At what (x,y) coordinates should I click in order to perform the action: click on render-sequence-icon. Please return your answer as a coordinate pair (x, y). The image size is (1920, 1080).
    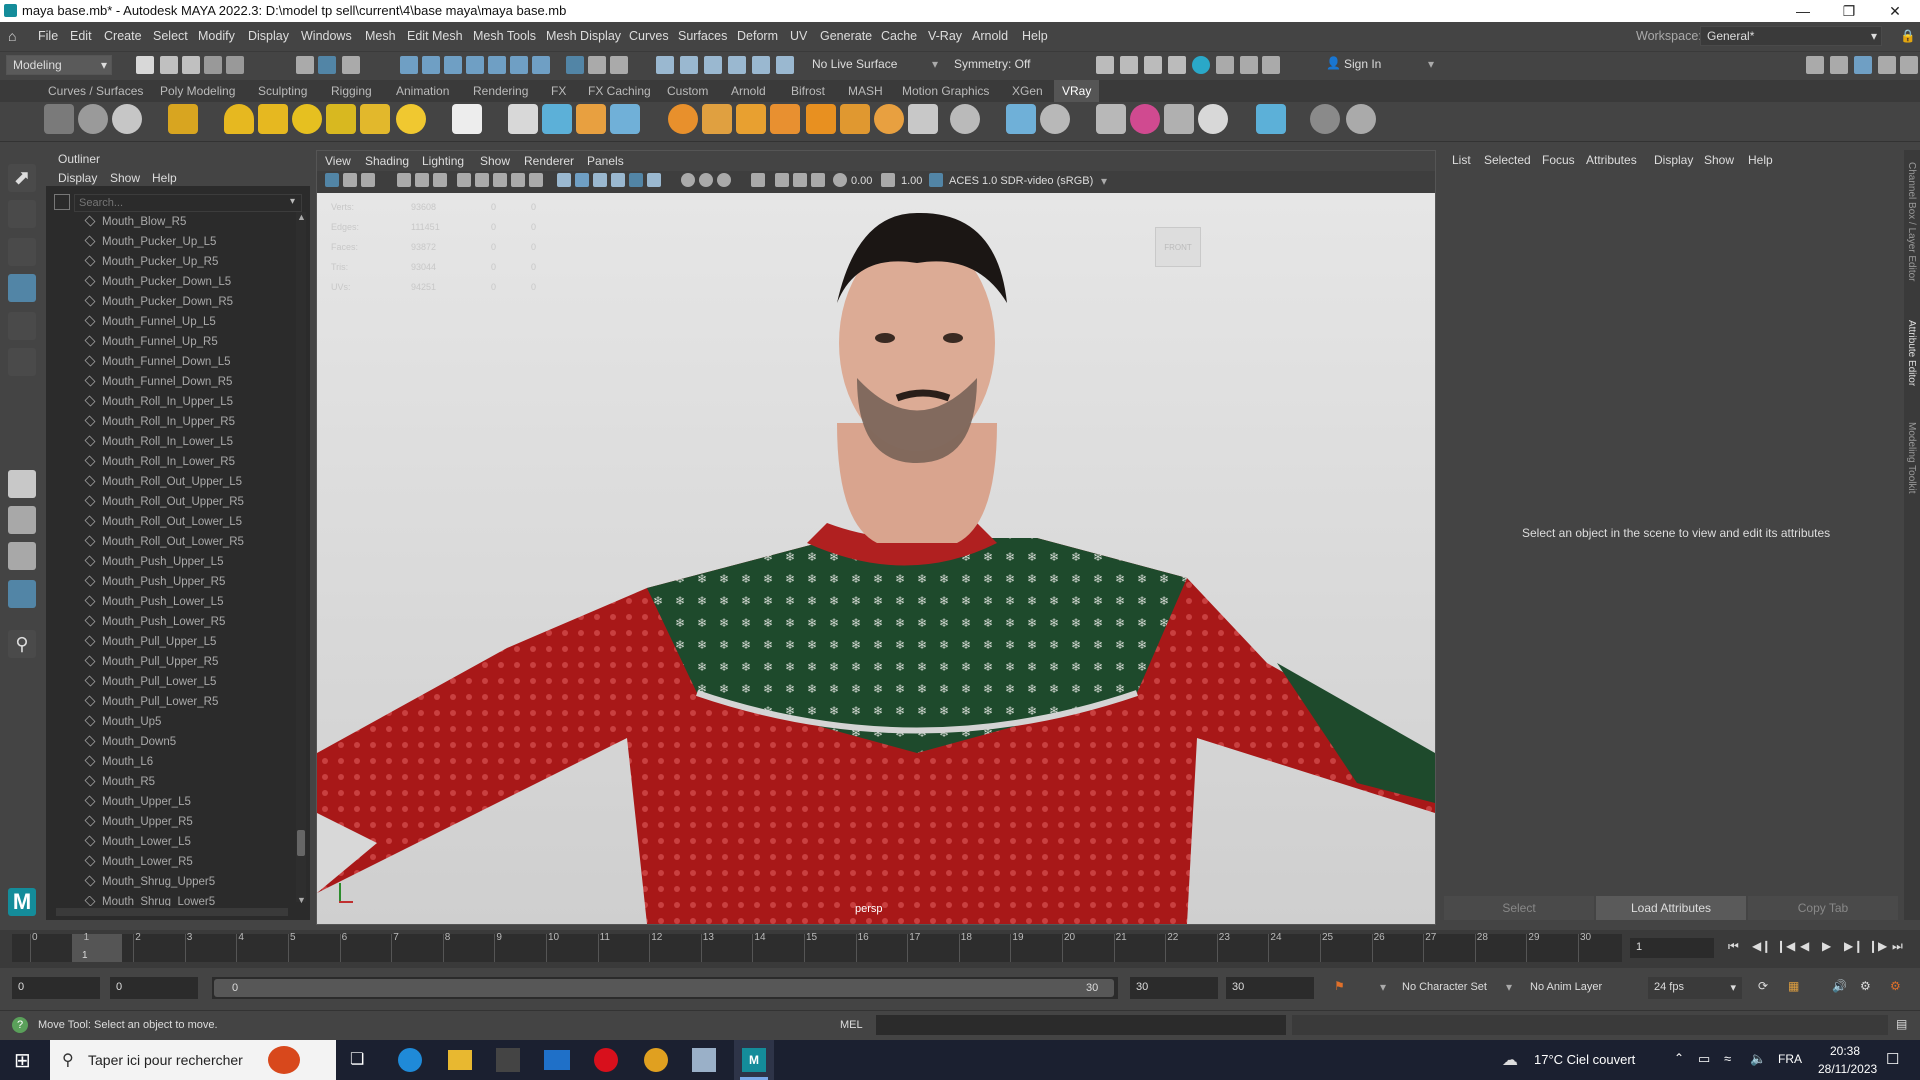
    Looking at the image, I should click on (1129, 65).